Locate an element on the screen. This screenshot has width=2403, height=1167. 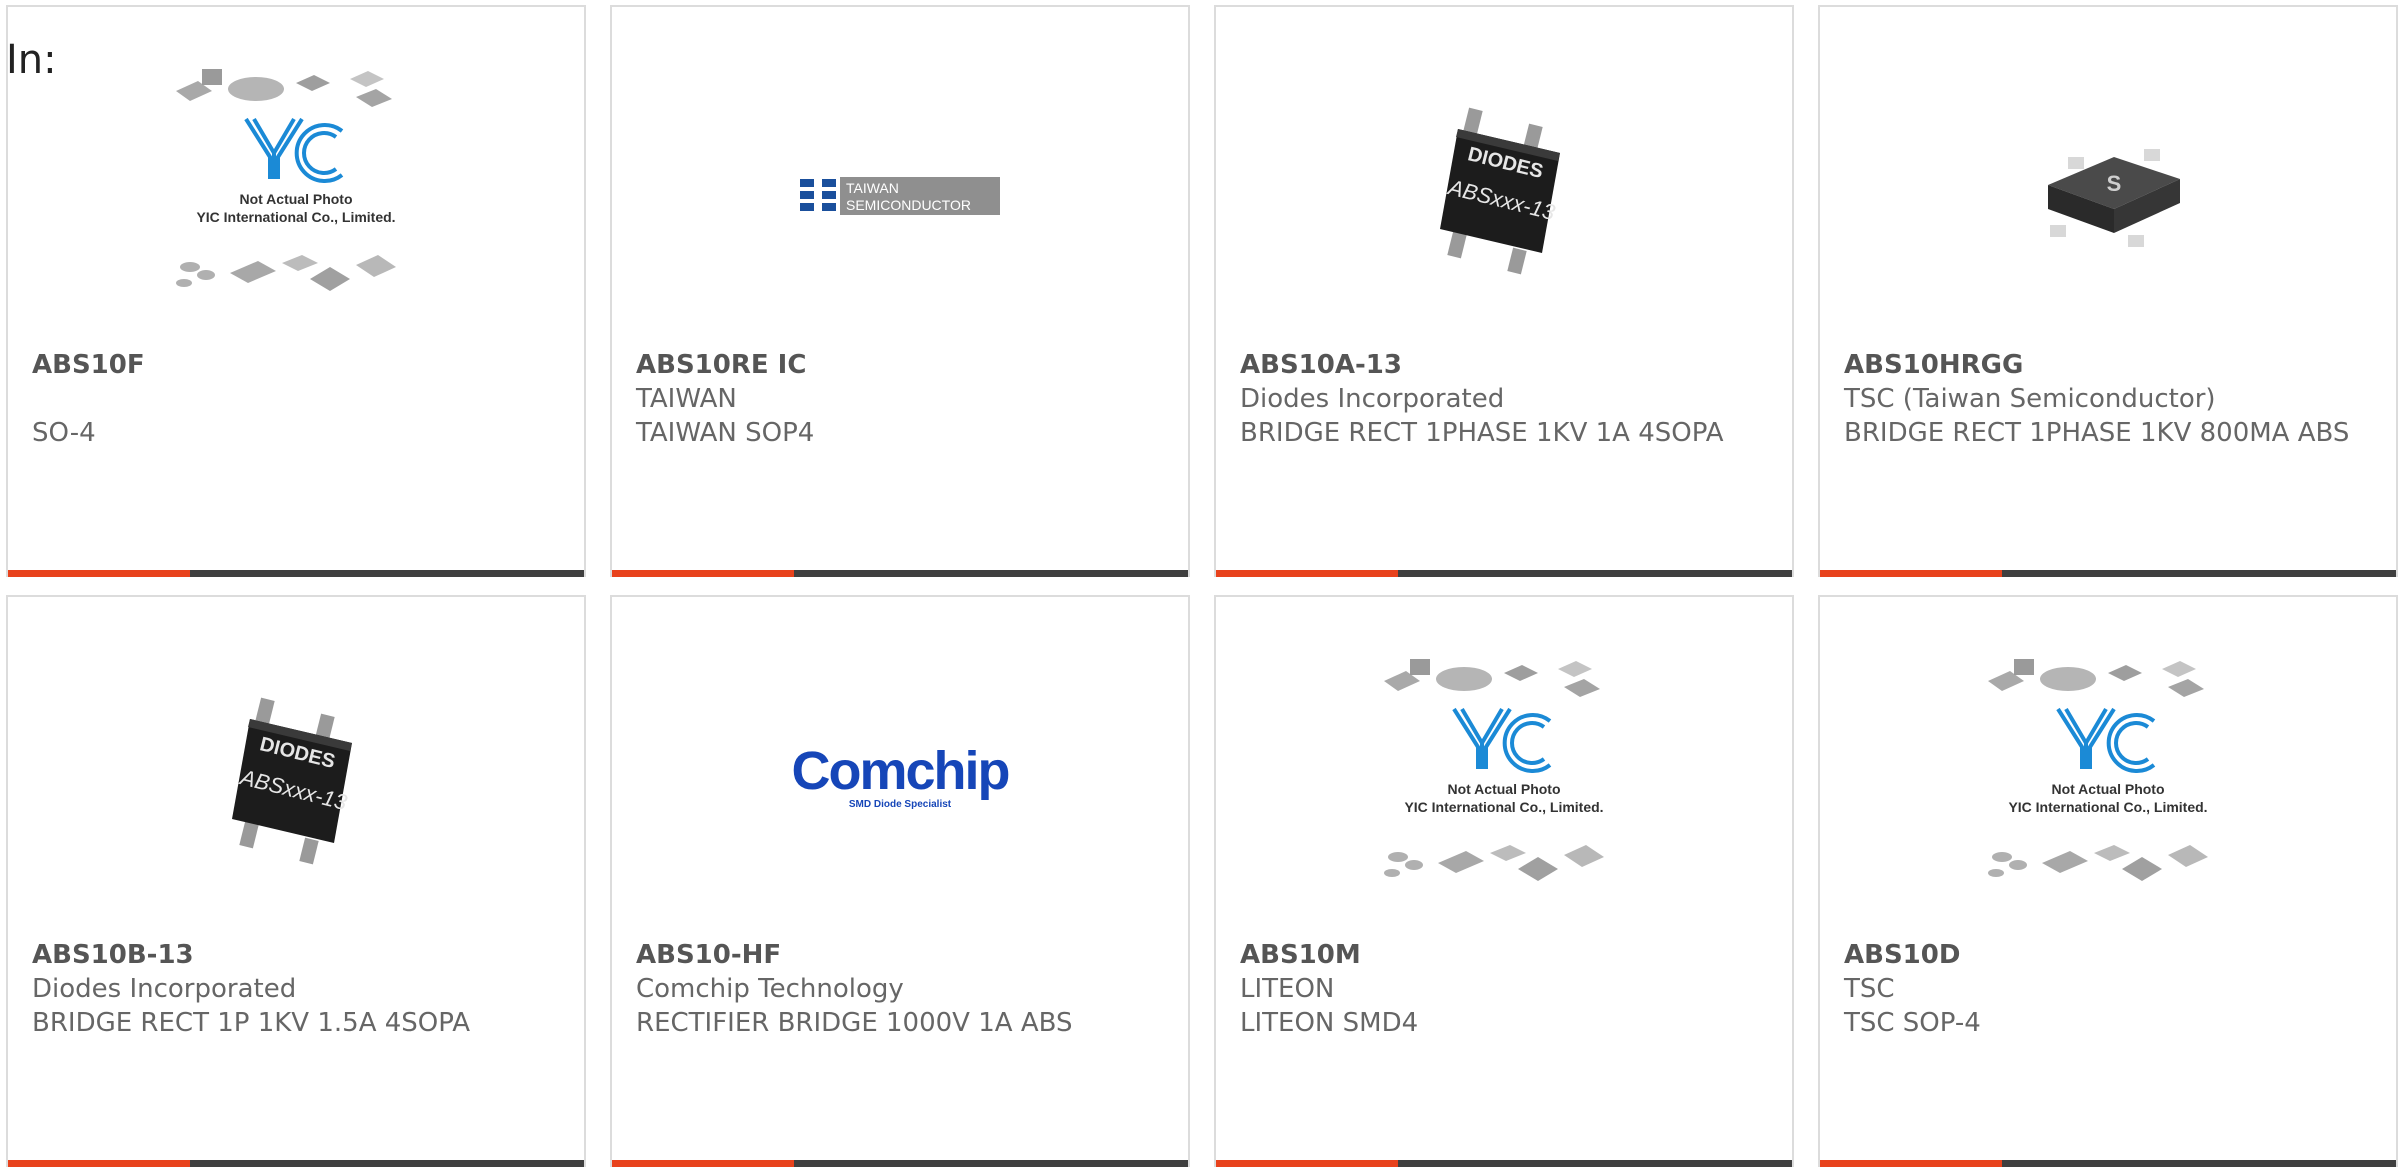
product-info: ABS10D TSC TSC SOP-4 is located at coordinates (2108, 989).